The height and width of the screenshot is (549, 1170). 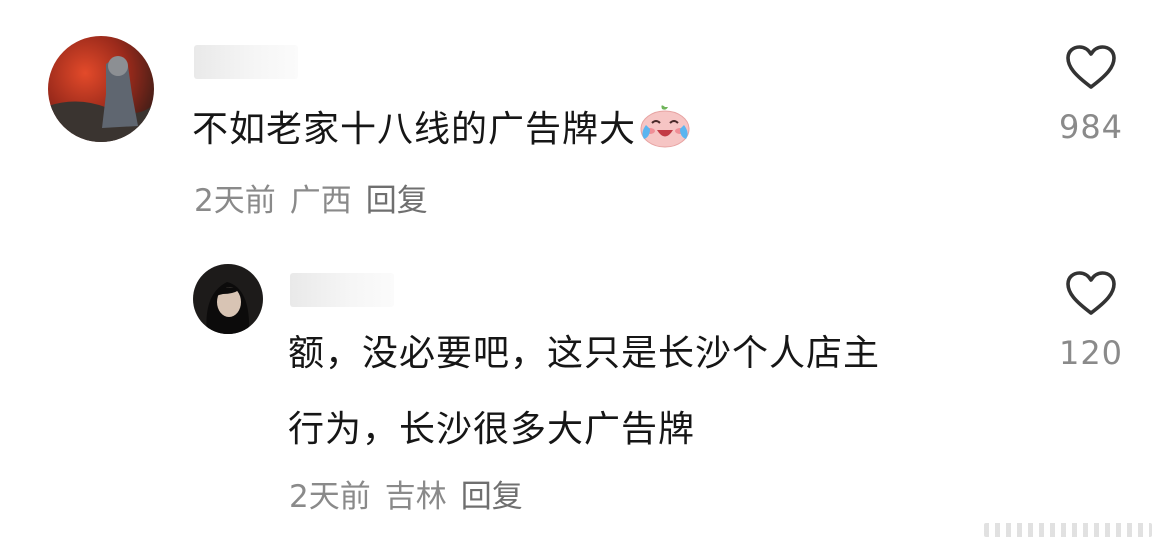 What do you see at coordinates (1068, 530) in the screenshot?
I see `watermark` at bounding box center [1068, 530].